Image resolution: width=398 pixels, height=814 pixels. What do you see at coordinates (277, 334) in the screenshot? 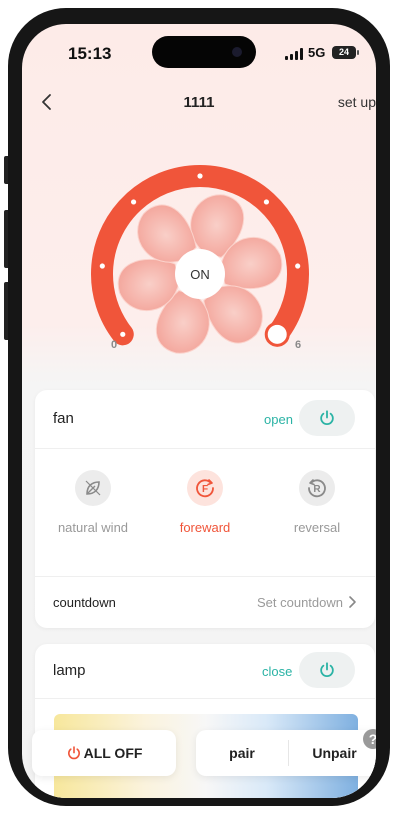
I see `dial-knob` at bounding box center [277, 334].